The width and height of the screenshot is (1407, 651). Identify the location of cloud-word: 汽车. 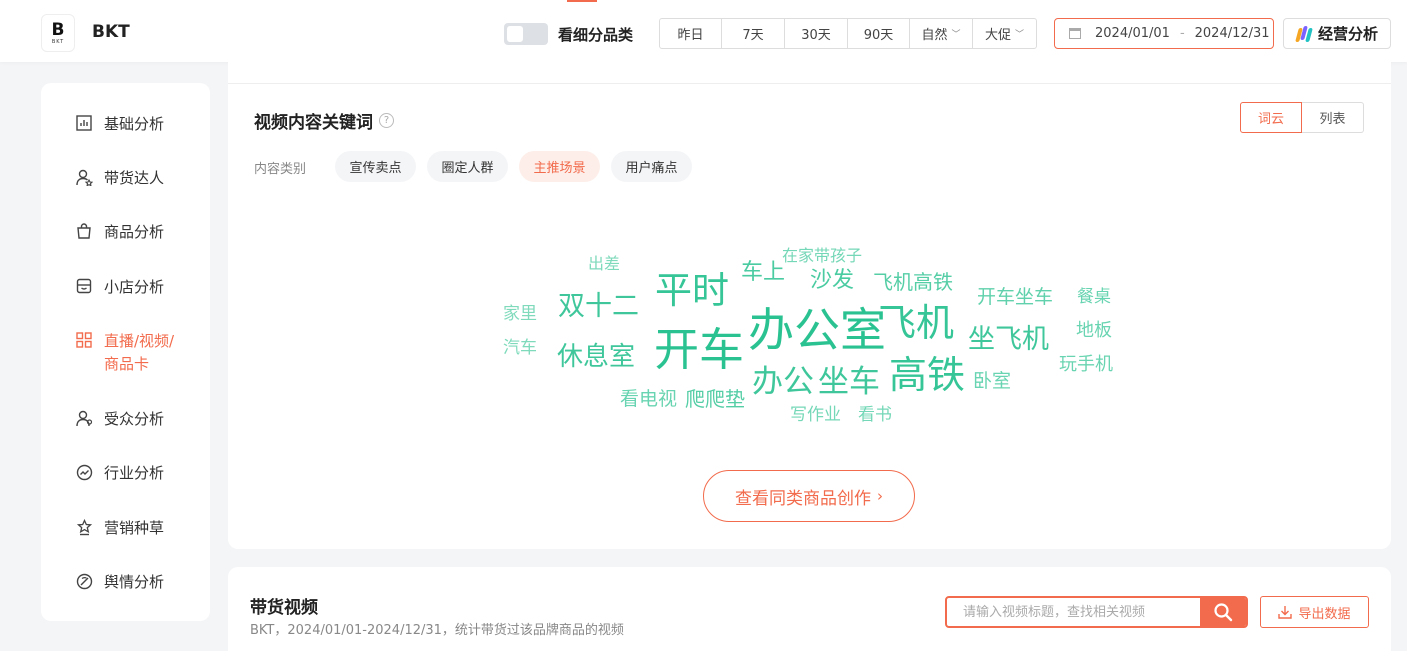
(520, 348).